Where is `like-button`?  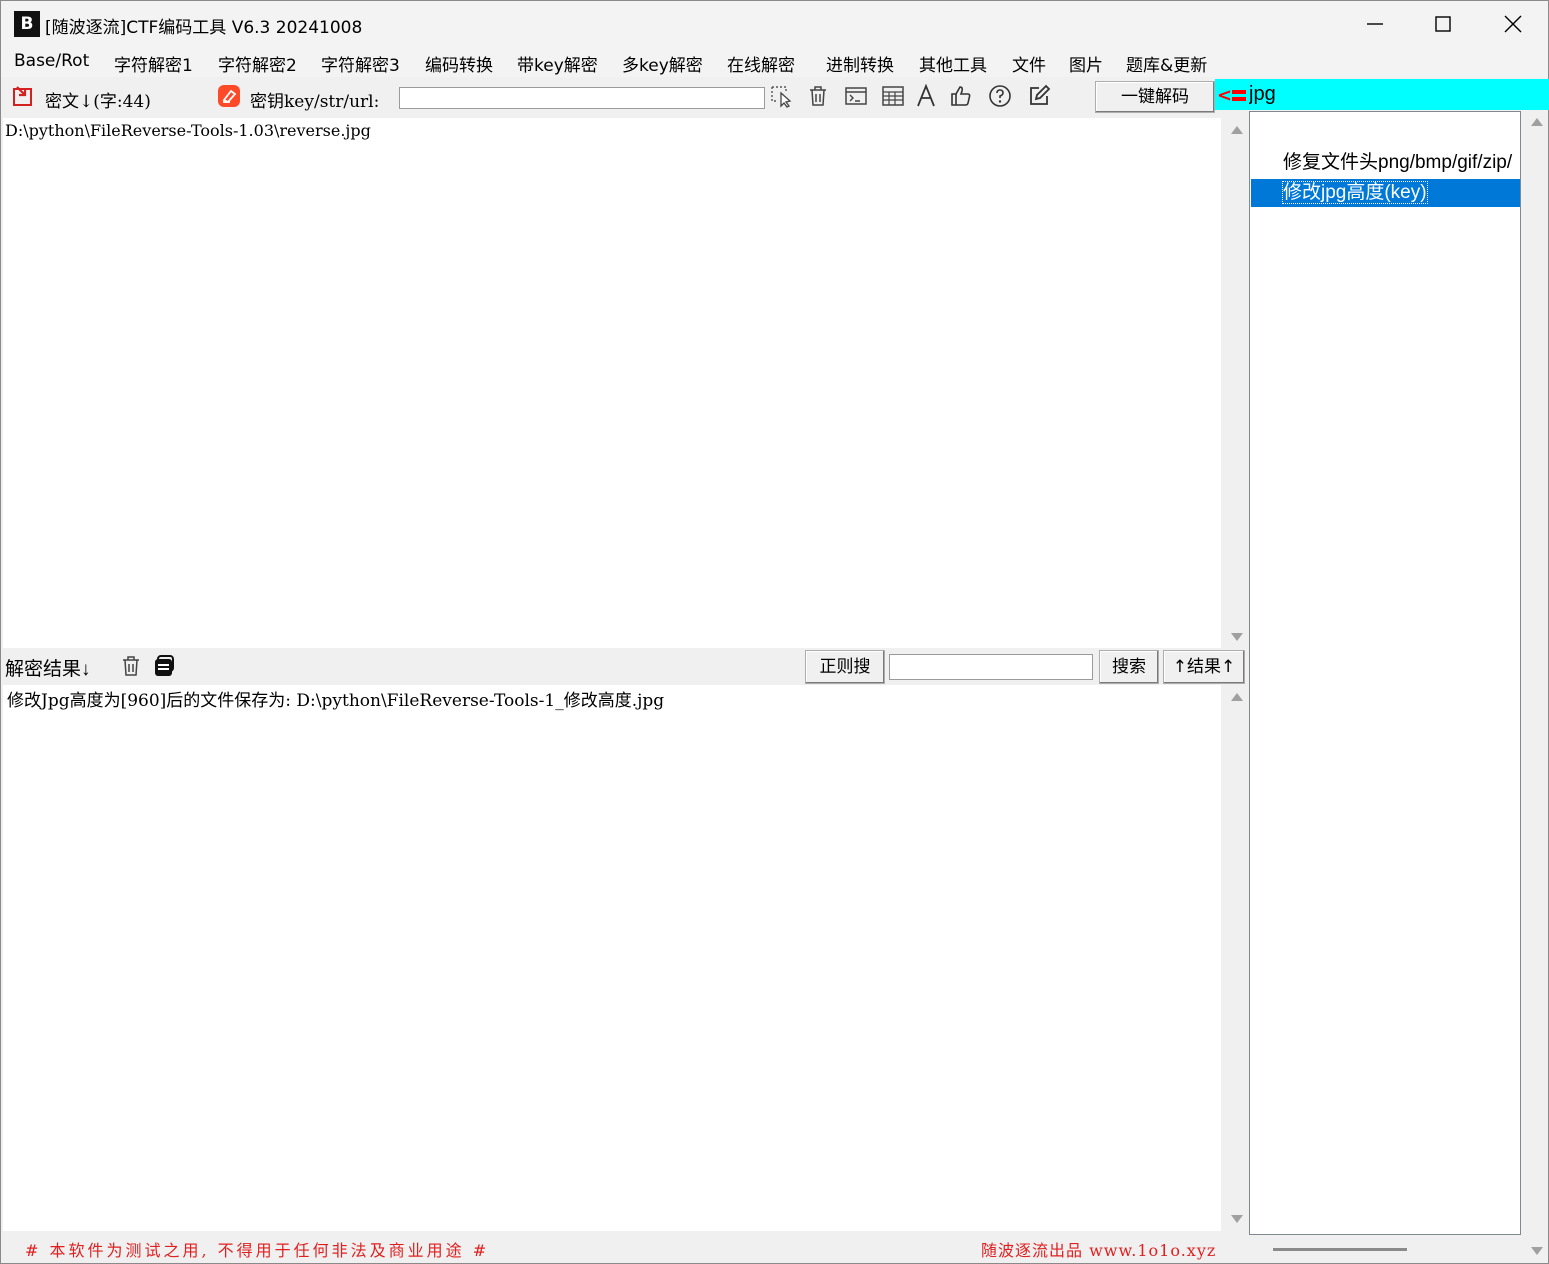 like-button is located at coordinates (961, 96).